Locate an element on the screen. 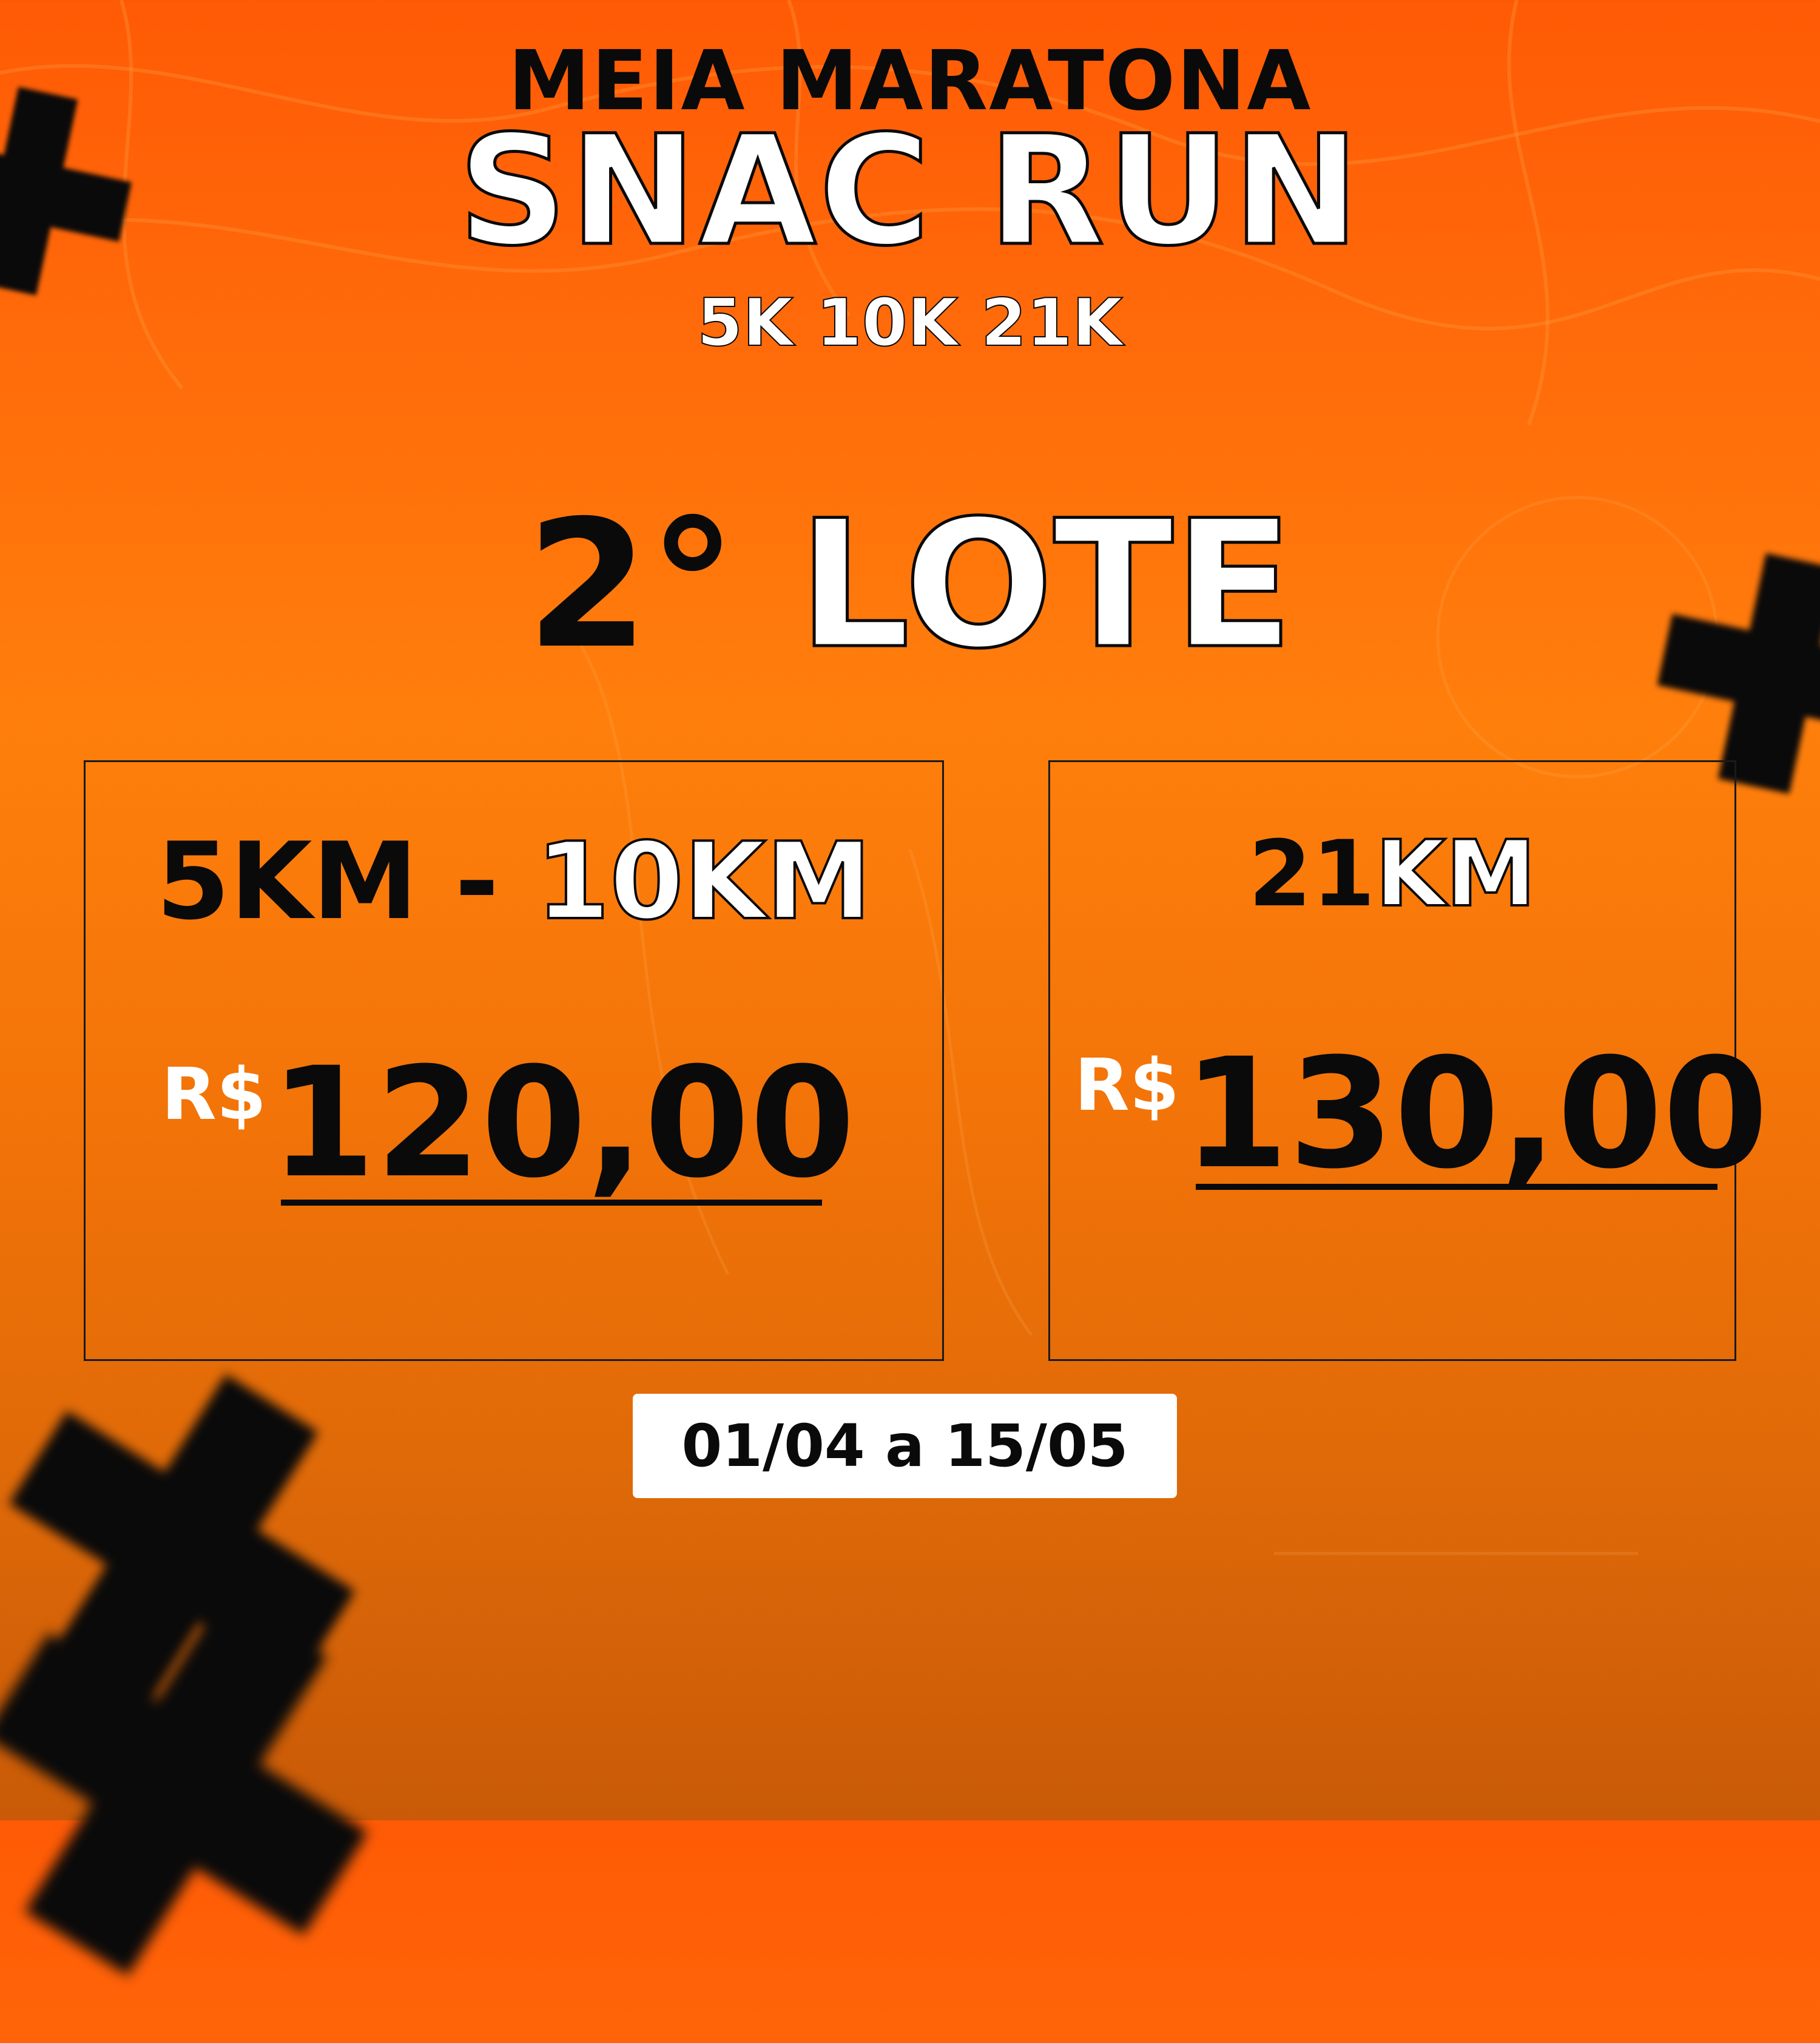 This screenshot has width=1820, height=2043. price-card-21km: 21KM R$130,00 is located at coordinates (1408, 1061).